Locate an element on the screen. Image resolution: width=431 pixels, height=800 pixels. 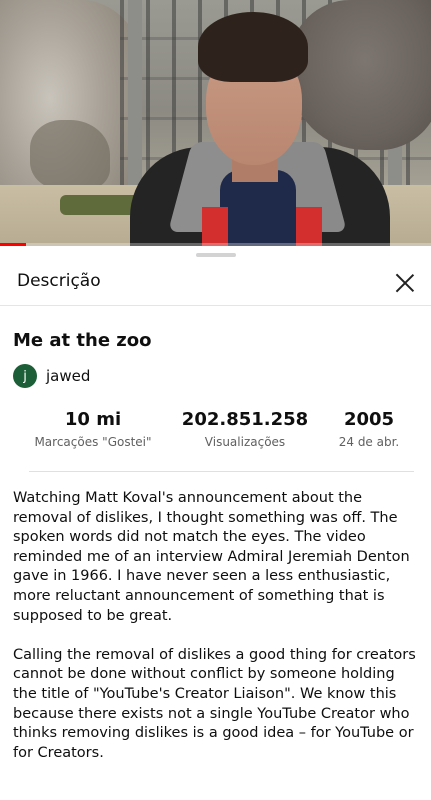
upload-year: 2005 is located at coordinates (369, 419).